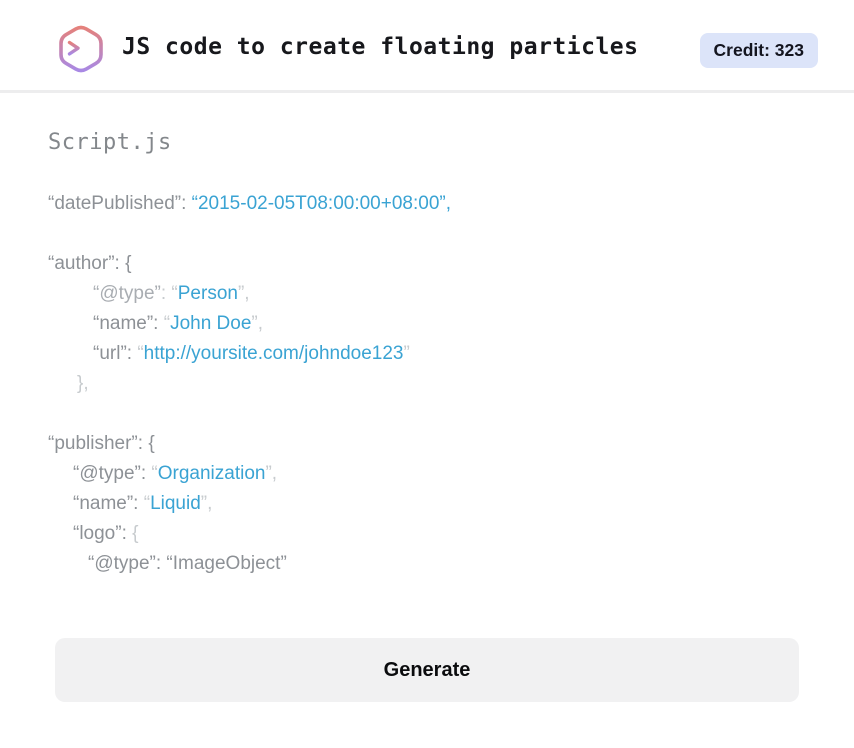 This screenshot has width=854, height=748. I want to click on code-segment: ”, so click(406, 353).